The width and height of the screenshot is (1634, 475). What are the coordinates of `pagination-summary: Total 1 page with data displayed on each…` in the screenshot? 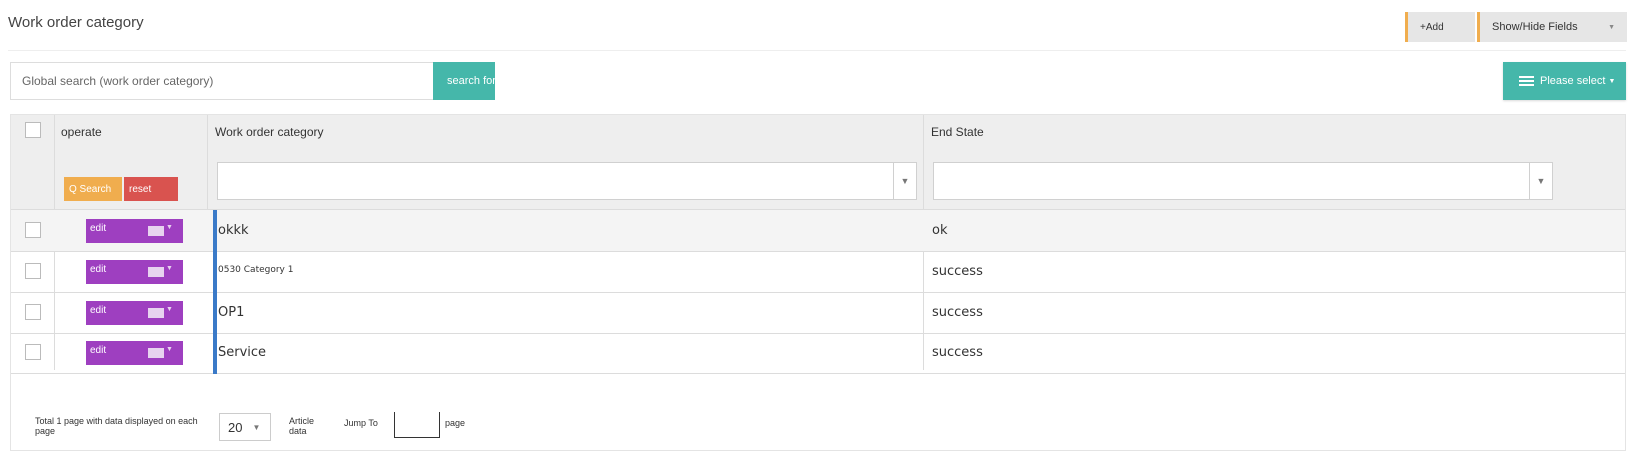 It's located at (116, 426).